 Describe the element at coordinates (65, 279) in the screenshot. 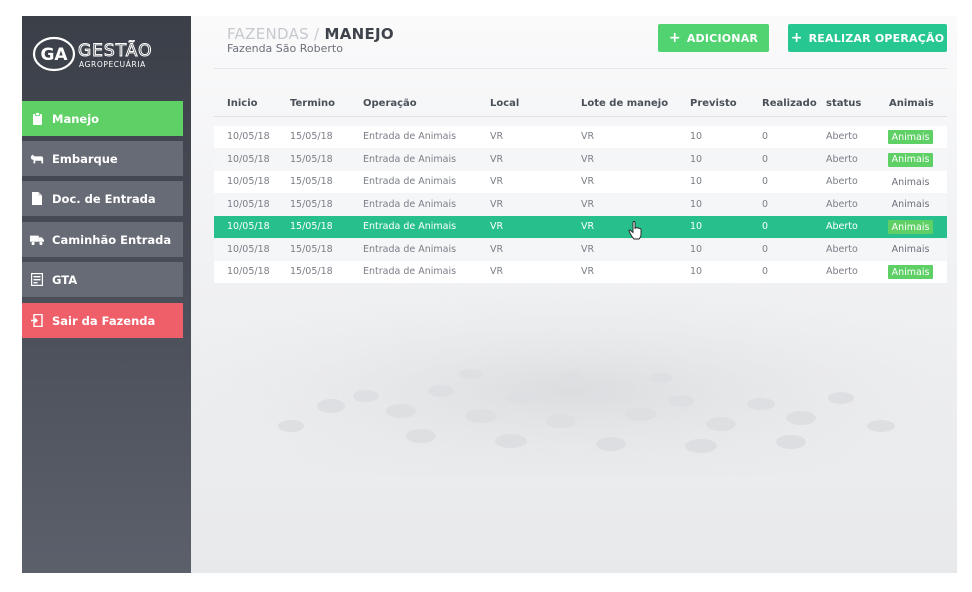

I see `sidebar-item-label: GTA` at that location.